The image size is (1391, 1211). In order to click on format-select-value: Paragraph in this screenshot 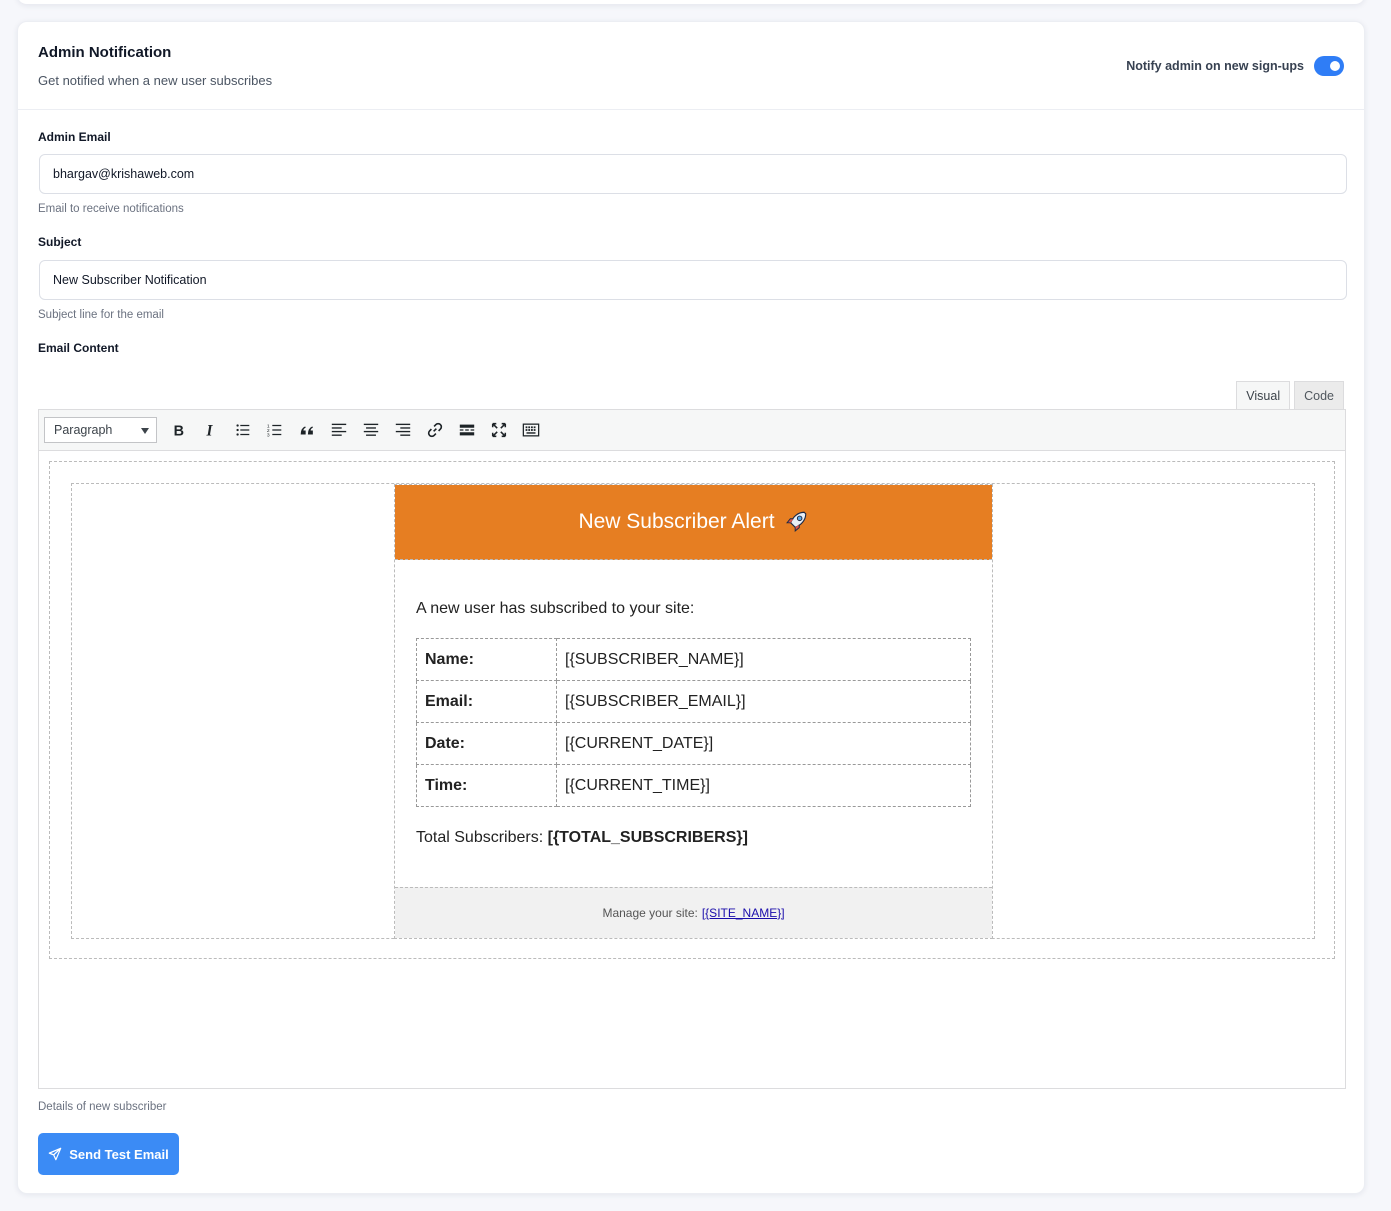, I will do `click(83, 430)`.